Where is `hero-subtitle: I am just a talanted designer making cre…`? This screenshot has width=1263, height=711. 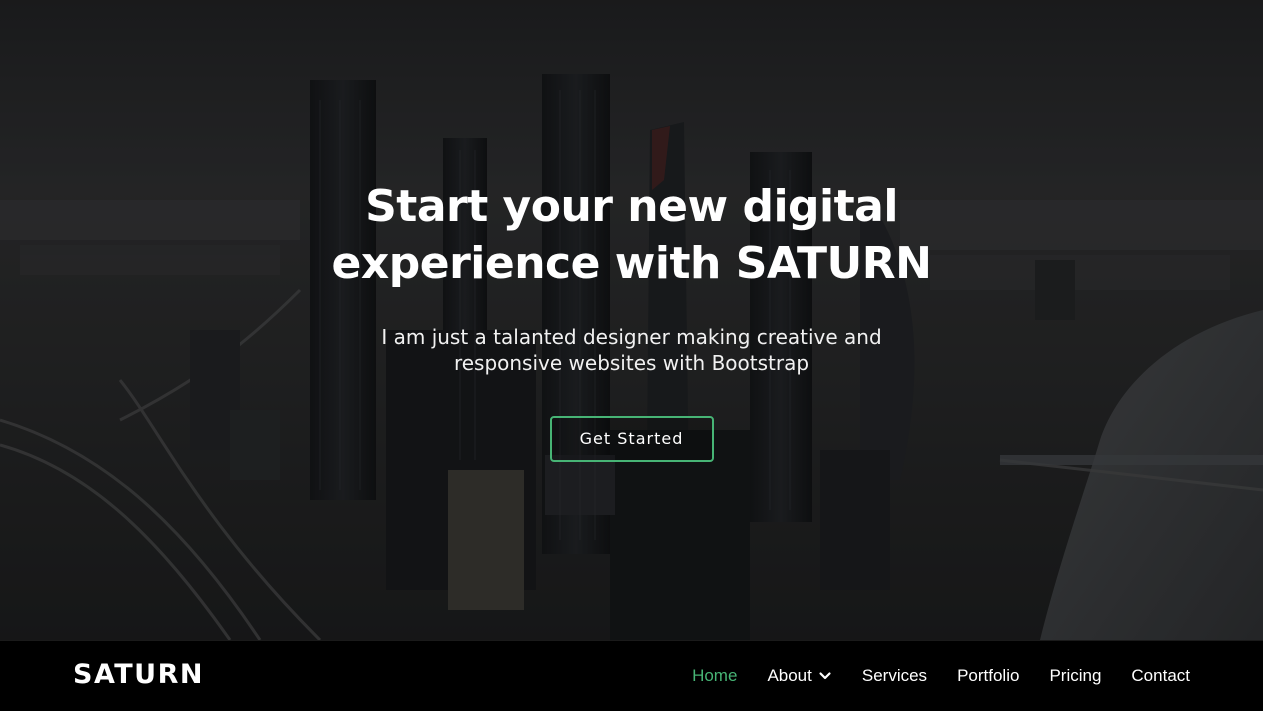 hero-subtitle: I am just a talanted designer making cre… is located at coordinates (632, 350).